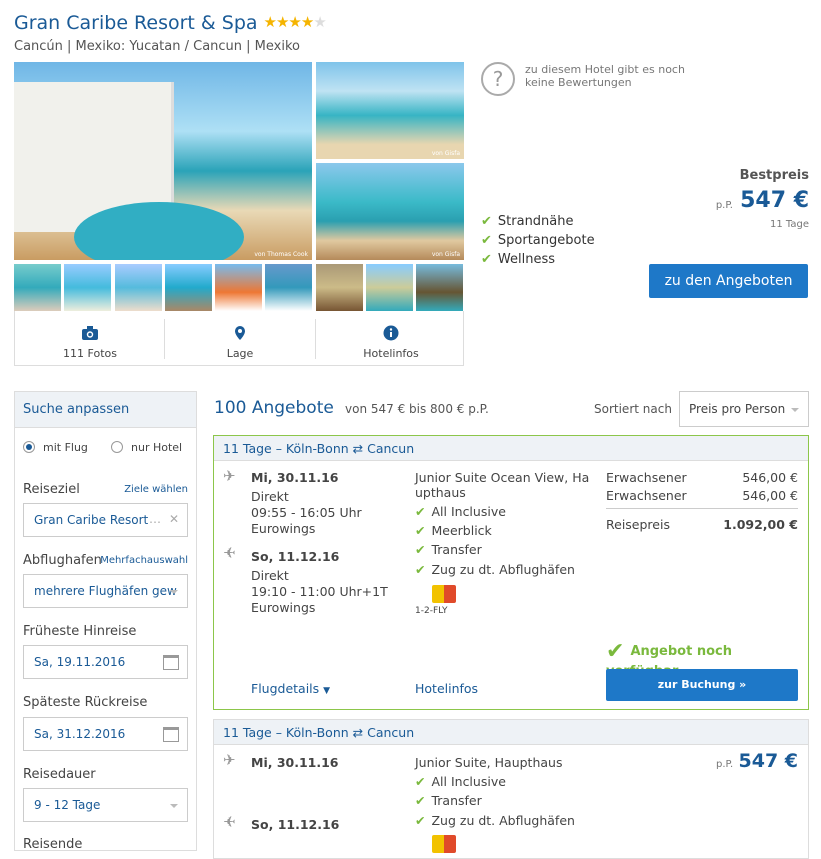 This screenshot has height=859, width=821. Describe the element at coordinates (495, 569) in the screenshot. I see `inclusion-item: ✔ Zug zu dt. Abflughäfen` at that location.